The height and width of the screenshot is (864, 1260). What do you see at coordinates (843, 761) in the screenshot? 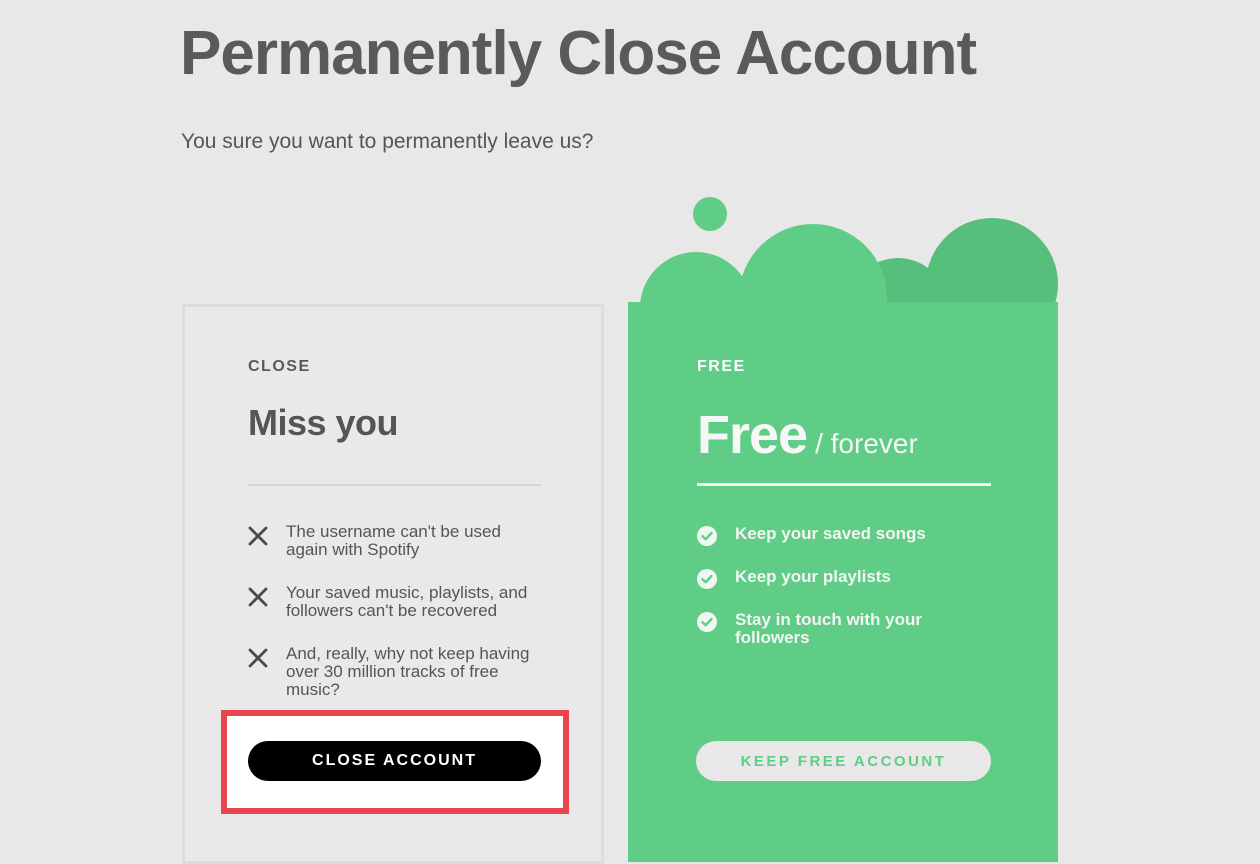
I see `keep-free-account-button: KEEP FREE ACCOUNT` at bounding box center [843, 761].